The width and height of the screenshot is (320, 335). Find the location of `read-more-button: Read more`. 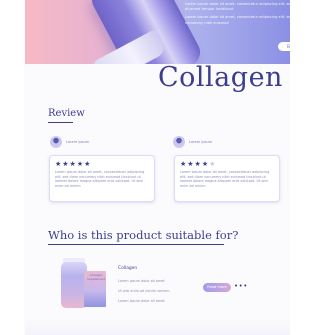

read-more-button: Read more is located at coordinates (217, 287).